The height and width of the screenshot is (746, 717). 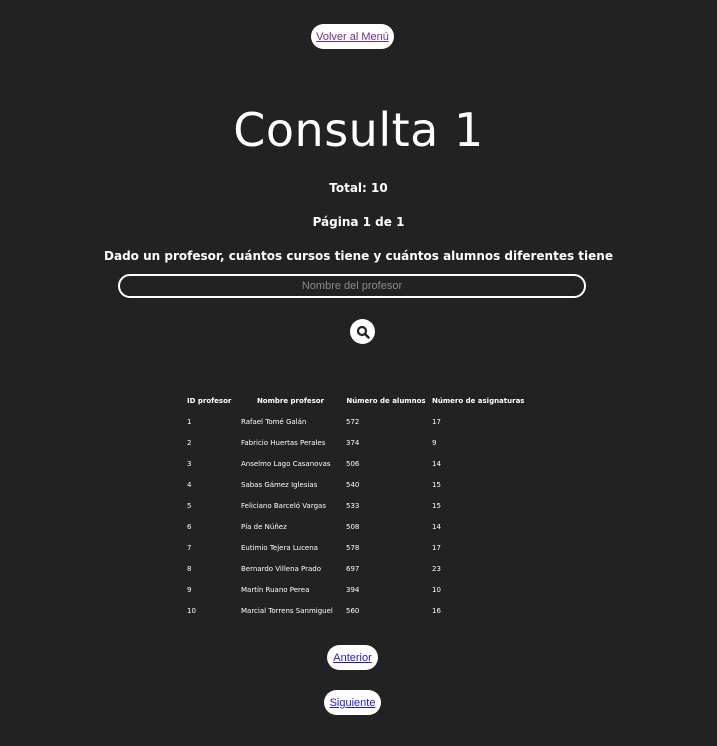 I want to click on page-indicator: Página 1 de 1, so click(x=358, y=222).